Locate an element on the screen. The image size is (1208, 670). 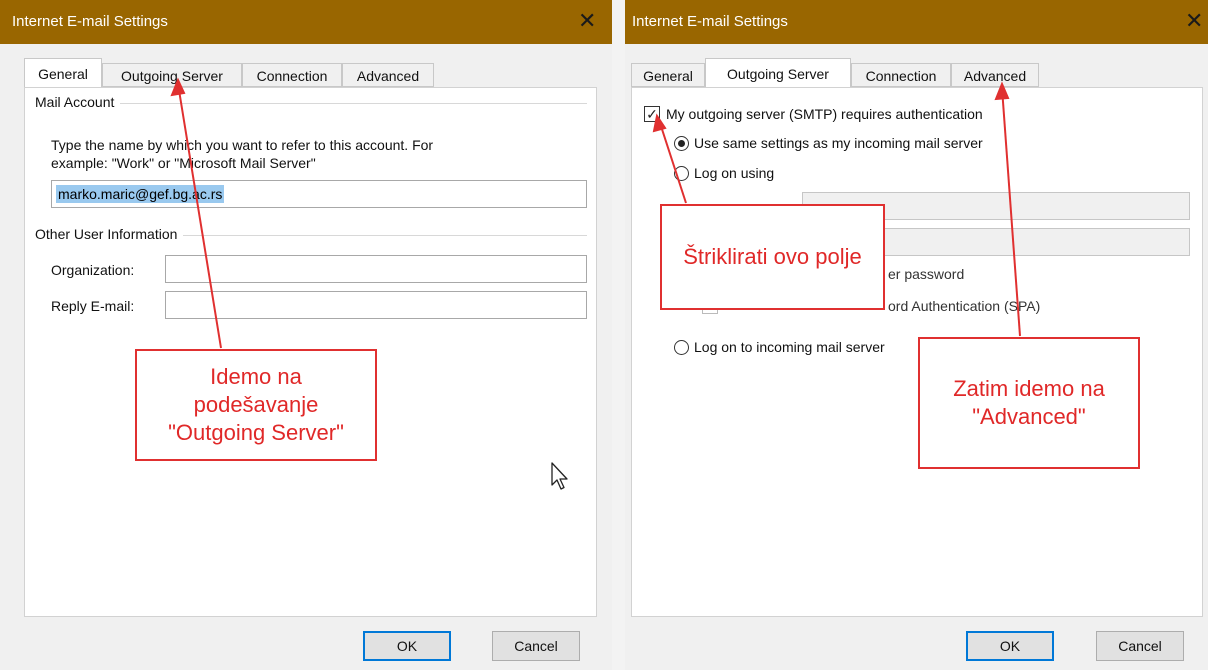
callout-outgoing-server: Idemo na podešavanje "Outgoing Server" is located at coordinates (256, 405).